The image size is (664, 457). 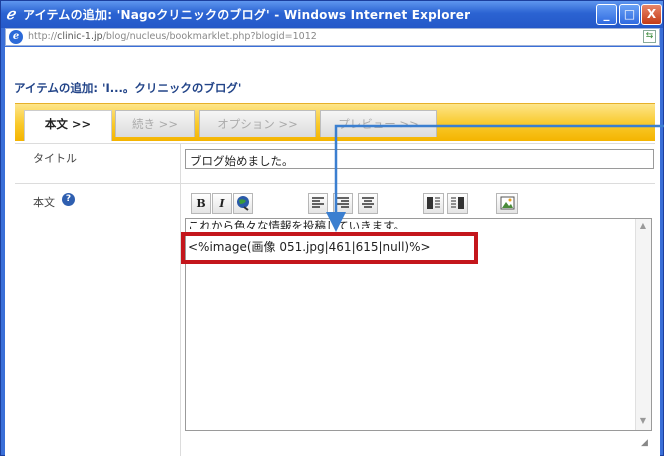 I want to click on align-left-icon, so click(x=318, y=202).